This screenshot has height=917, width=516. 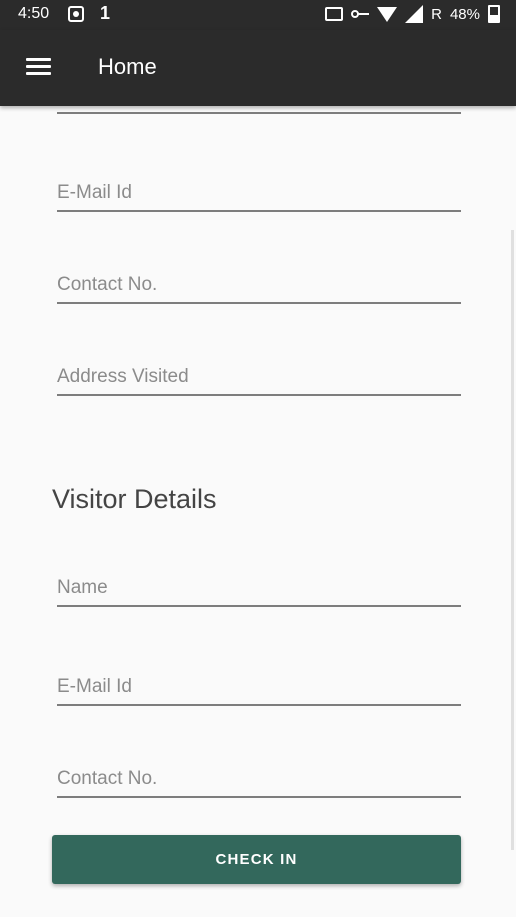 What do you see at coordinates (105, 13) in the screenshot?
I see `notification-count: 1` at bounding box center [105, 13].